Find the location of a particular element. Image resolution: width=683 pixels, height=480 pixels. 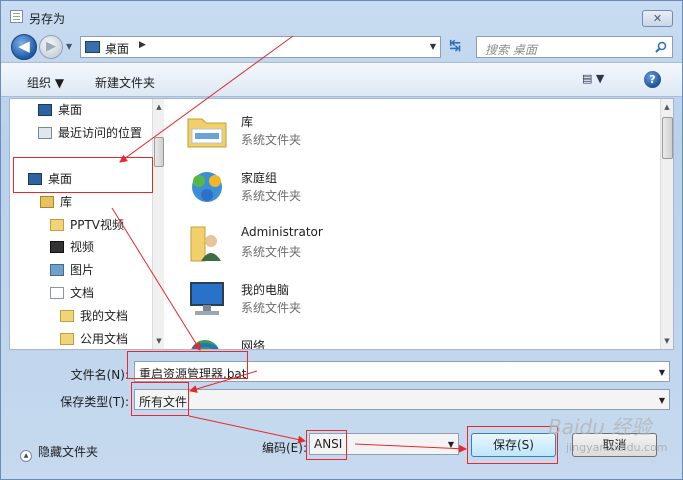

file-name: 我的电脑 is located at coordinates (265, 290).